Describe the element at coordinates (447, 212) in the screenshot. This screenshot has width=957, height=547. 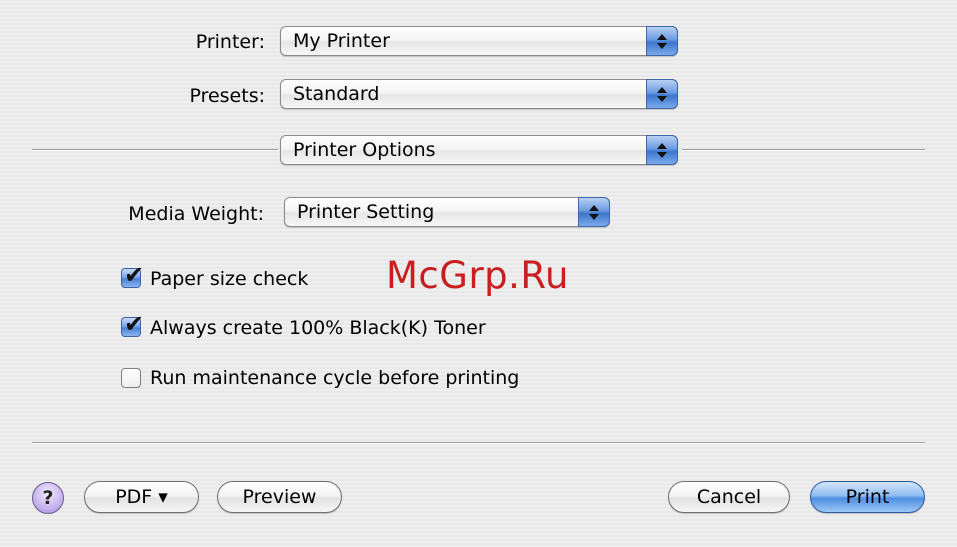
I see `media-weight-popup: Printer Setting` at that location.